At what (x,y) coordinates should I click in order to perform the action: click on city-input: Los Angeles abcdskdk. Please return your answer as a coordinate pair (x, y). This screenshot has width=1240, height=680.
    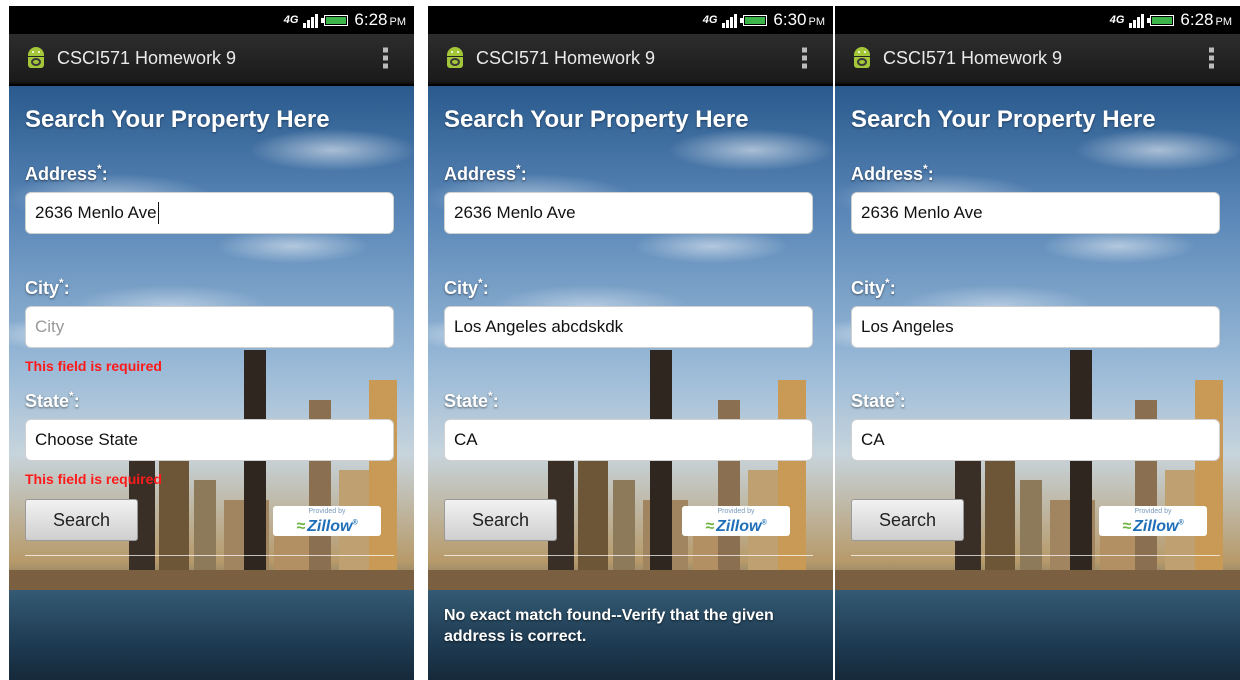
    Looking at the image, I should click on (628, 327).